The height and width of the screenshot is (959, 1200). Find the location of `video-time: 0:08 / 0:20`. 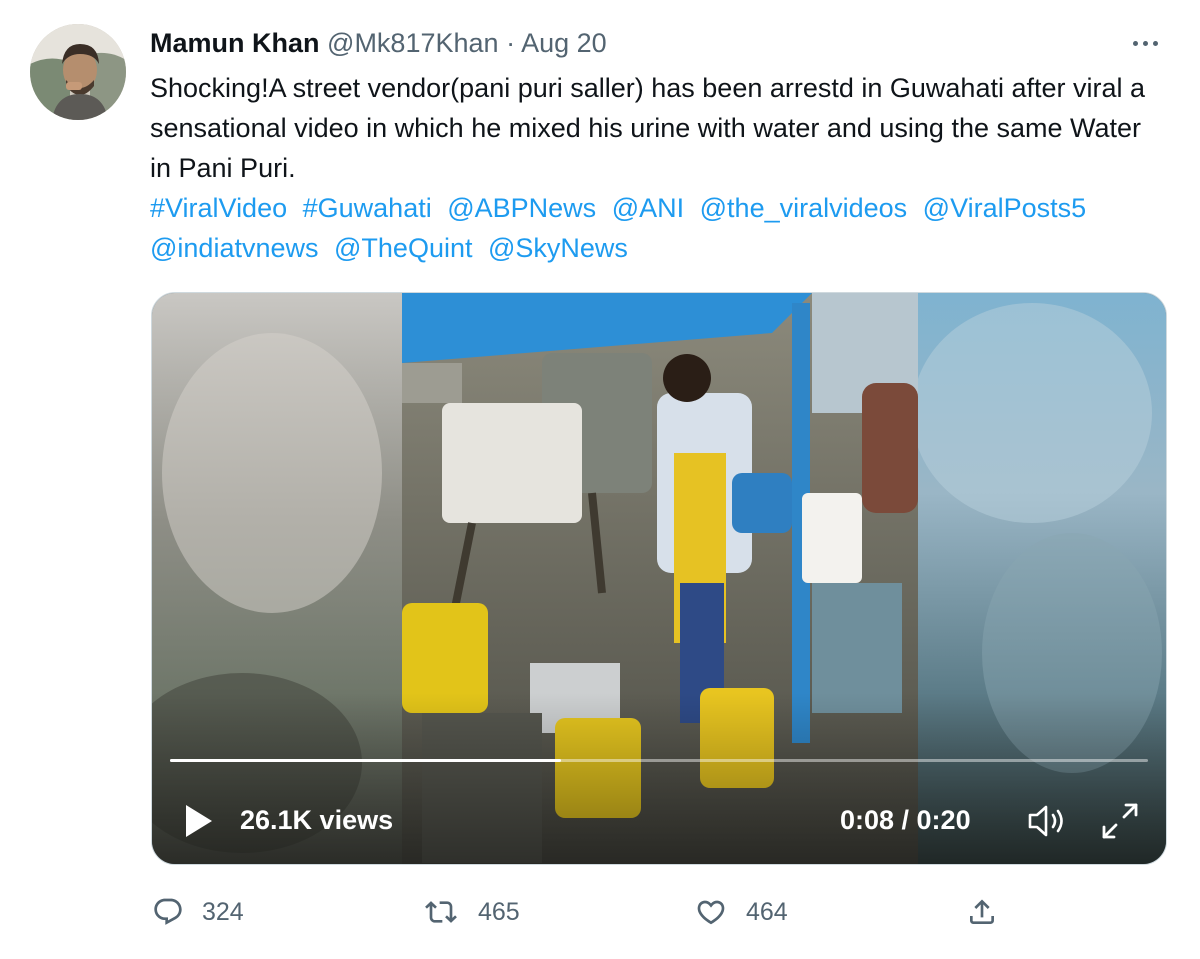

video-time: 0:08 / 0:20 is located at coordinates (905, 820).